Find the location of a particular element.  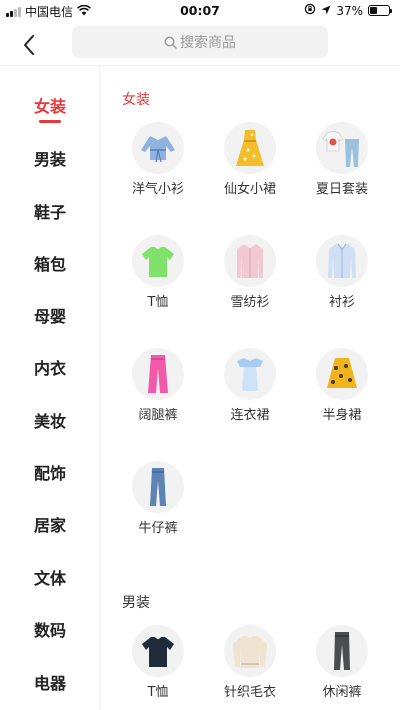

sidebar-item-bags: 箱包 is located at coordinates (50, 263).